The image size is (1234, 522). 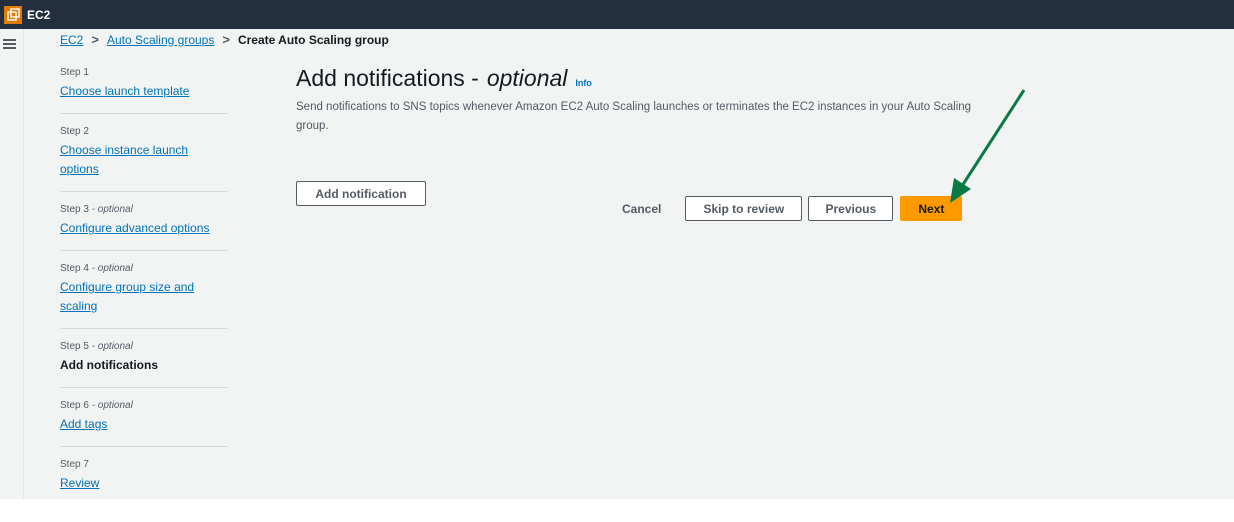 What do you see at coordinates (74, 464) in the screenshot?
I see `step-number: Step 7` at bounding box center [74, 464].